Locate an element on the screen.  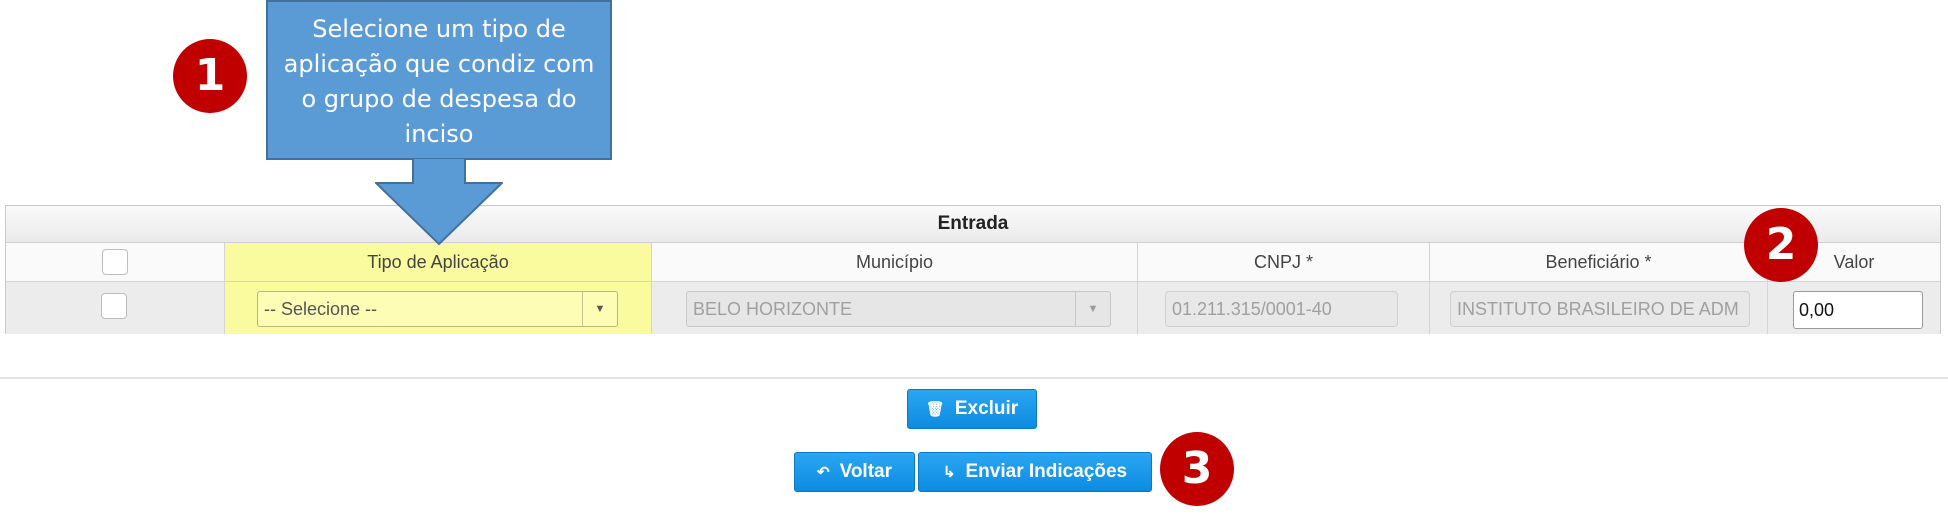
municipio-cell: BELO HORIZONTE ▼ is located at coordinates (895, 308).